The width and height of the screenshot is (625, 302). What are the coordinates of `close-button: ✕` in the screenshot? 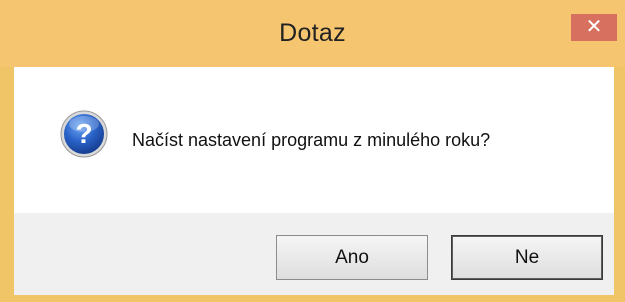 It's located at (594, 27).